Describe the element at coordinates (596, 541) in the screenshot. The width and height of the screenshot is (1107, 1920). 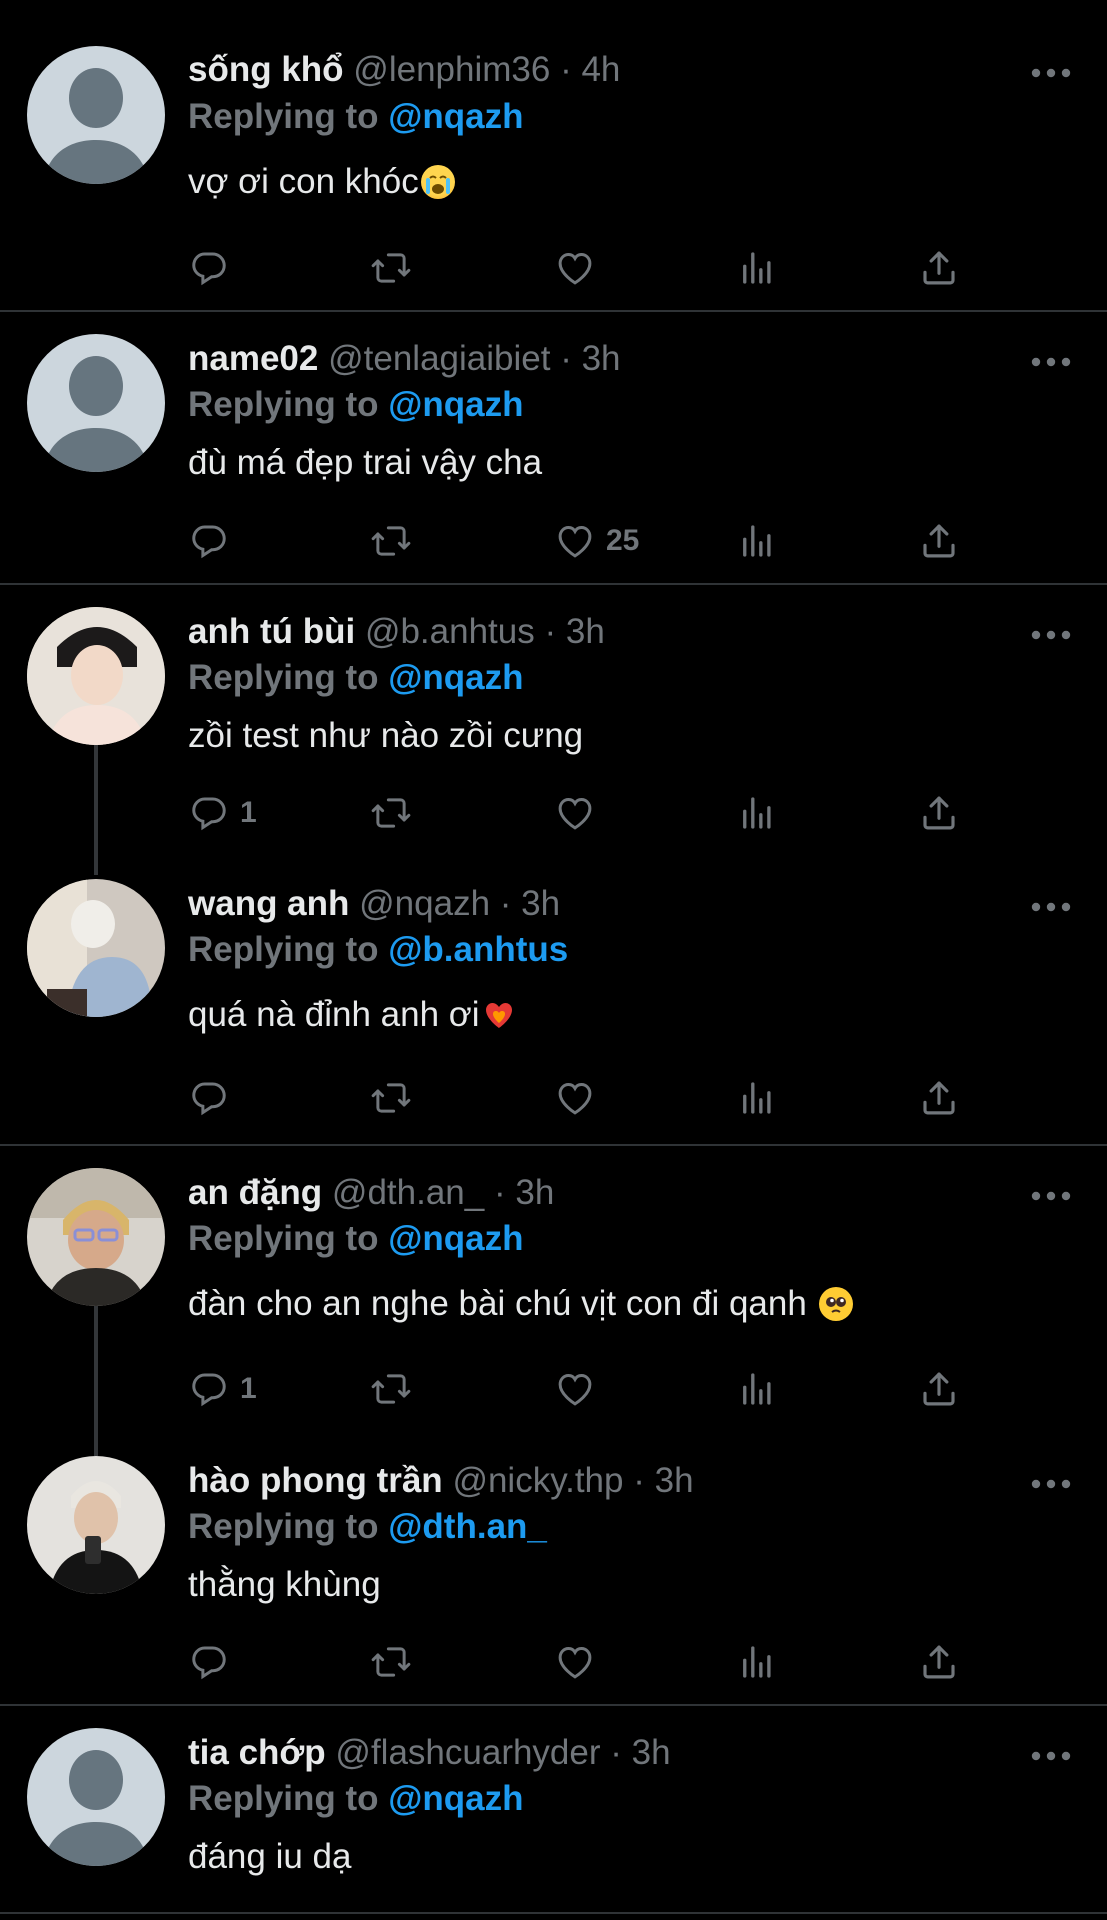
I see `like-button: 25` at that location.